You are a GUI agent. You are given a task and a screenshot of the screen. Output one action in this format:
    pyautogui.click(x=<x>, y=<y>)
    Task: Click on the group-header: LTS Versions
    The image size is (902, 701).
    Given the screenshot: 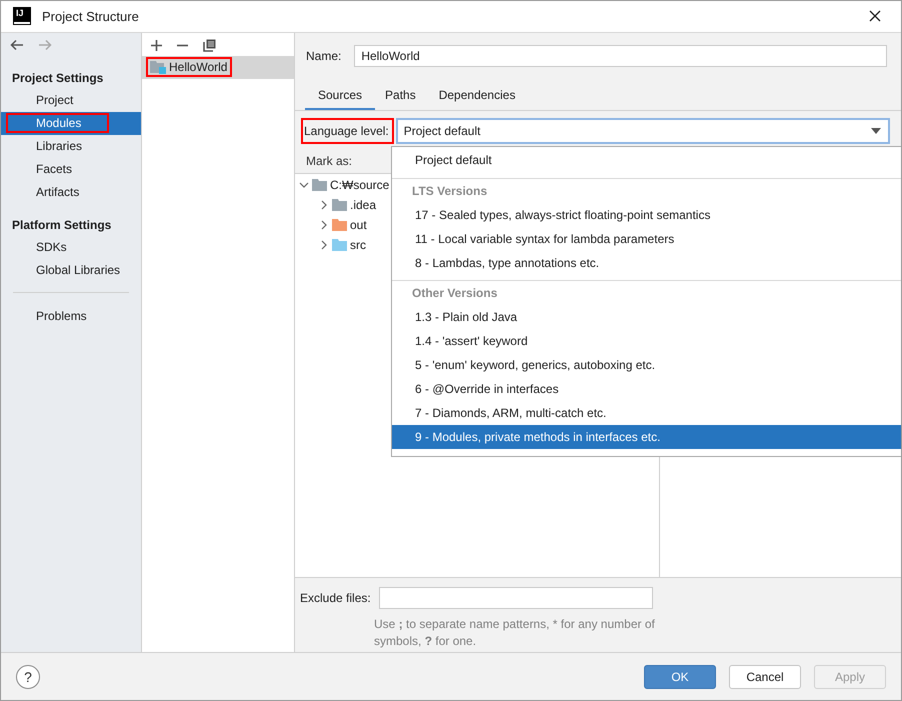 What is the action you would take?
    pyautogui.click(x=449, y=191)
    